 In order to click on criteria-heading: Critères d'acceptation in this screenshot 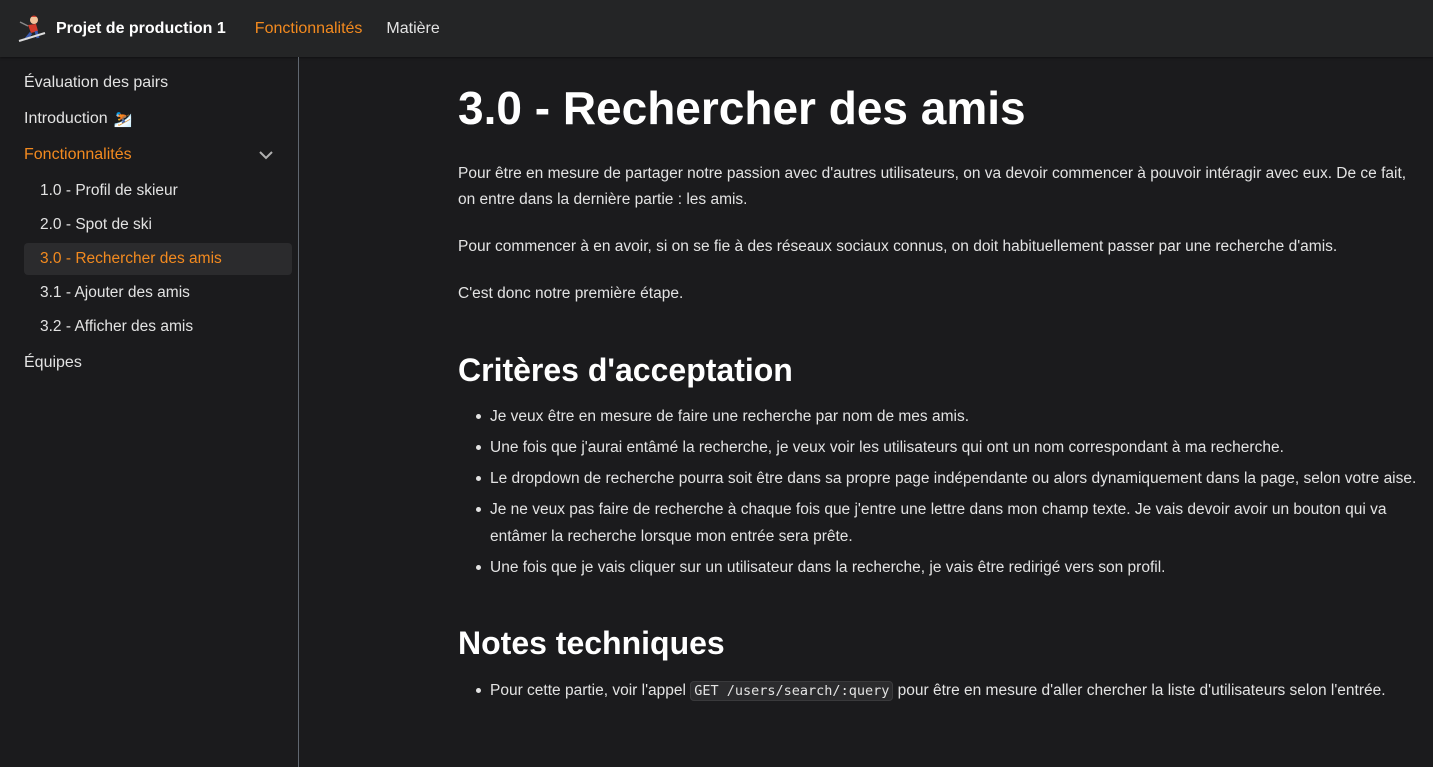, I will do `click(625, 370)`.